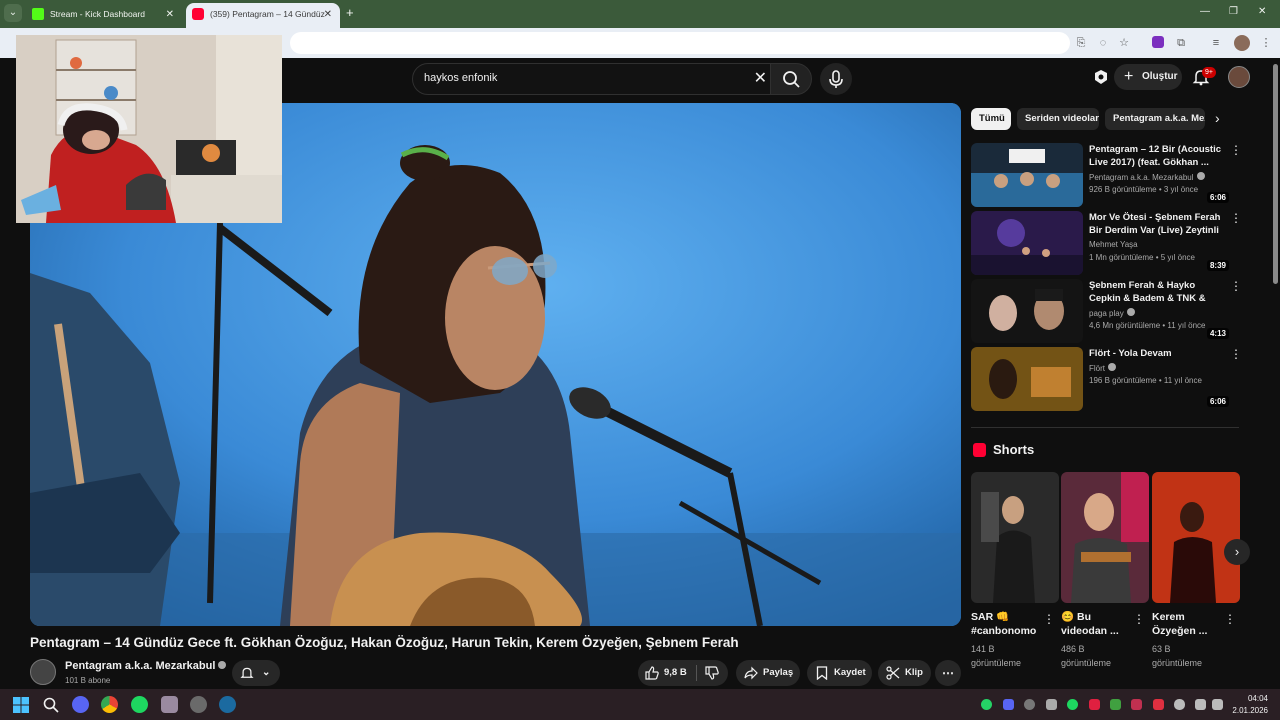 This screenshot has width=1280, height=720. I want to click on save-button: Kaydet, so click(839, 673).